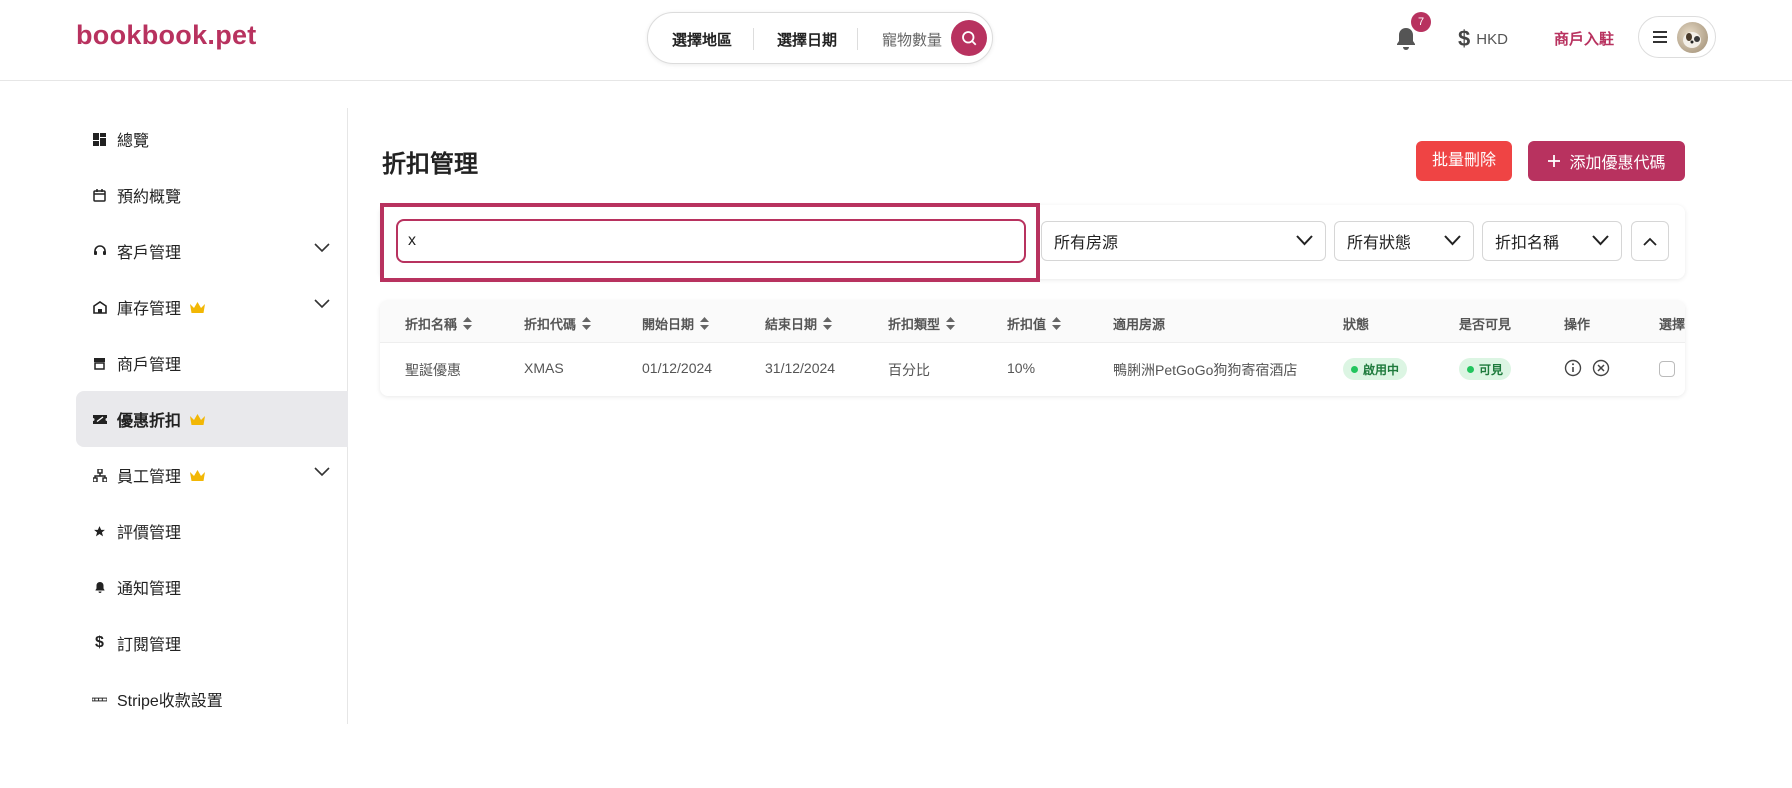 The width and height of the screenshot is (1792, 788). I want to click on sidebar-item-label: 庫存管理, so click(149, 309).